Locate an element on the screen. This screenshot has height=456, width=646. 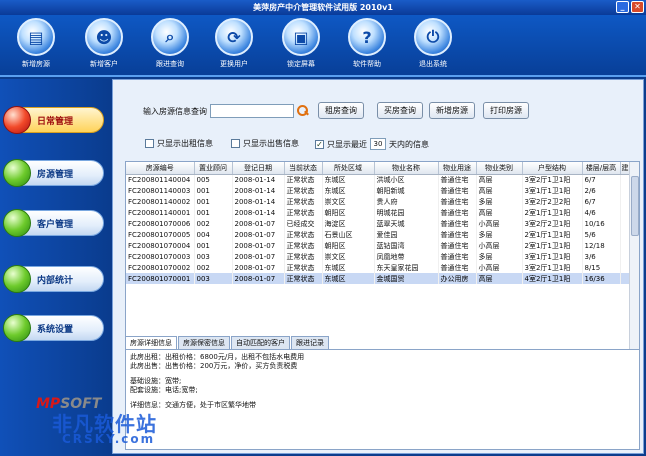
toolbar-add-customer: ☻ 新增客户 is located at coordinates (104, 43).